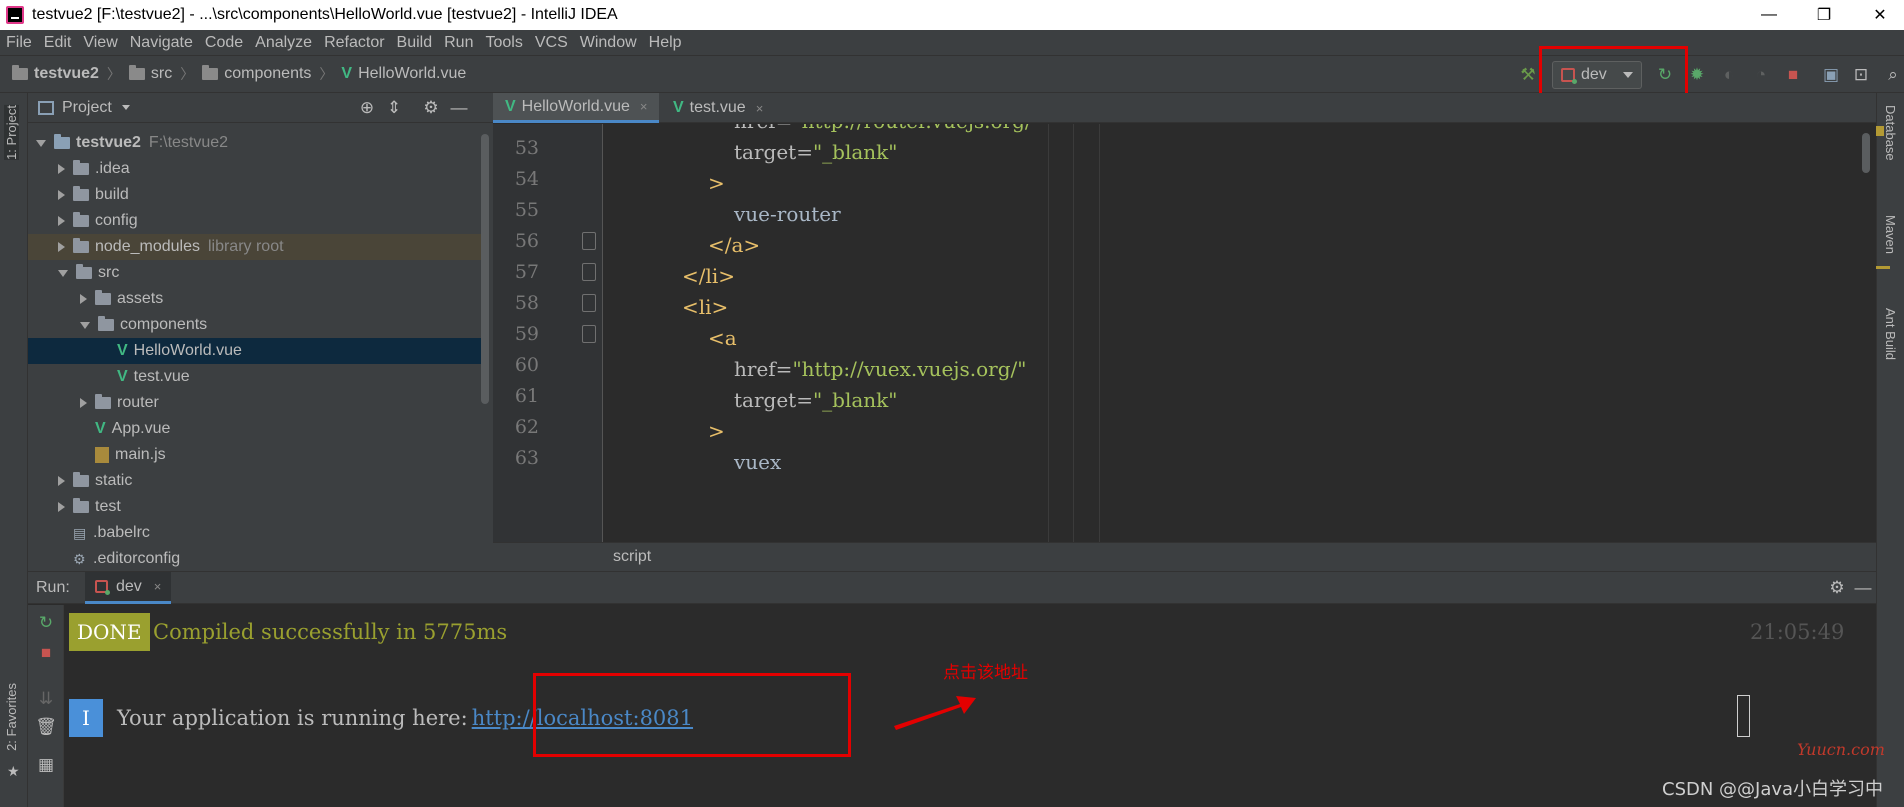 The height and width of the screenshot is (807, 1904). What do you see at coordinates (1880, 131) in the screenshot?
I see `warning-marker` at bounding box center [1880, 131].